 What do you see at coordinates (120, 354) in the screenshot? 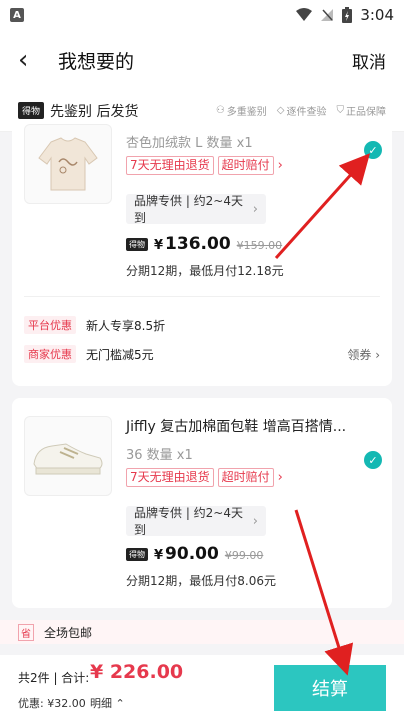
I see `promo-text: 无门槛减5元` at bounding box center [120, 354].